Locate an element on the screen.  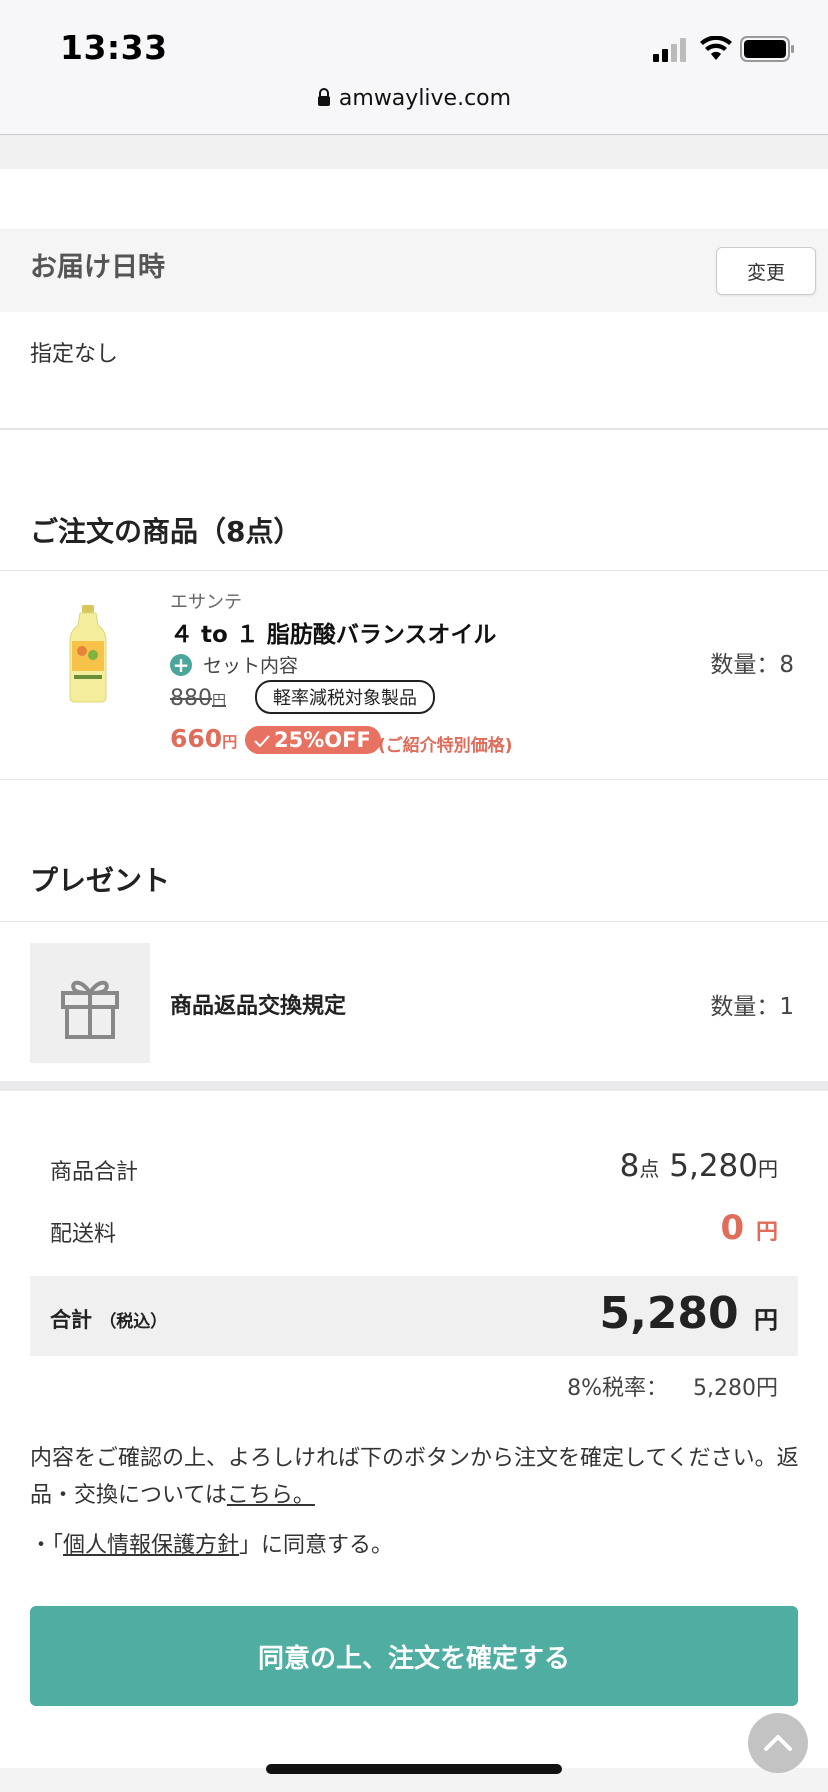
signal-icon is located at coordinates (671, 52).